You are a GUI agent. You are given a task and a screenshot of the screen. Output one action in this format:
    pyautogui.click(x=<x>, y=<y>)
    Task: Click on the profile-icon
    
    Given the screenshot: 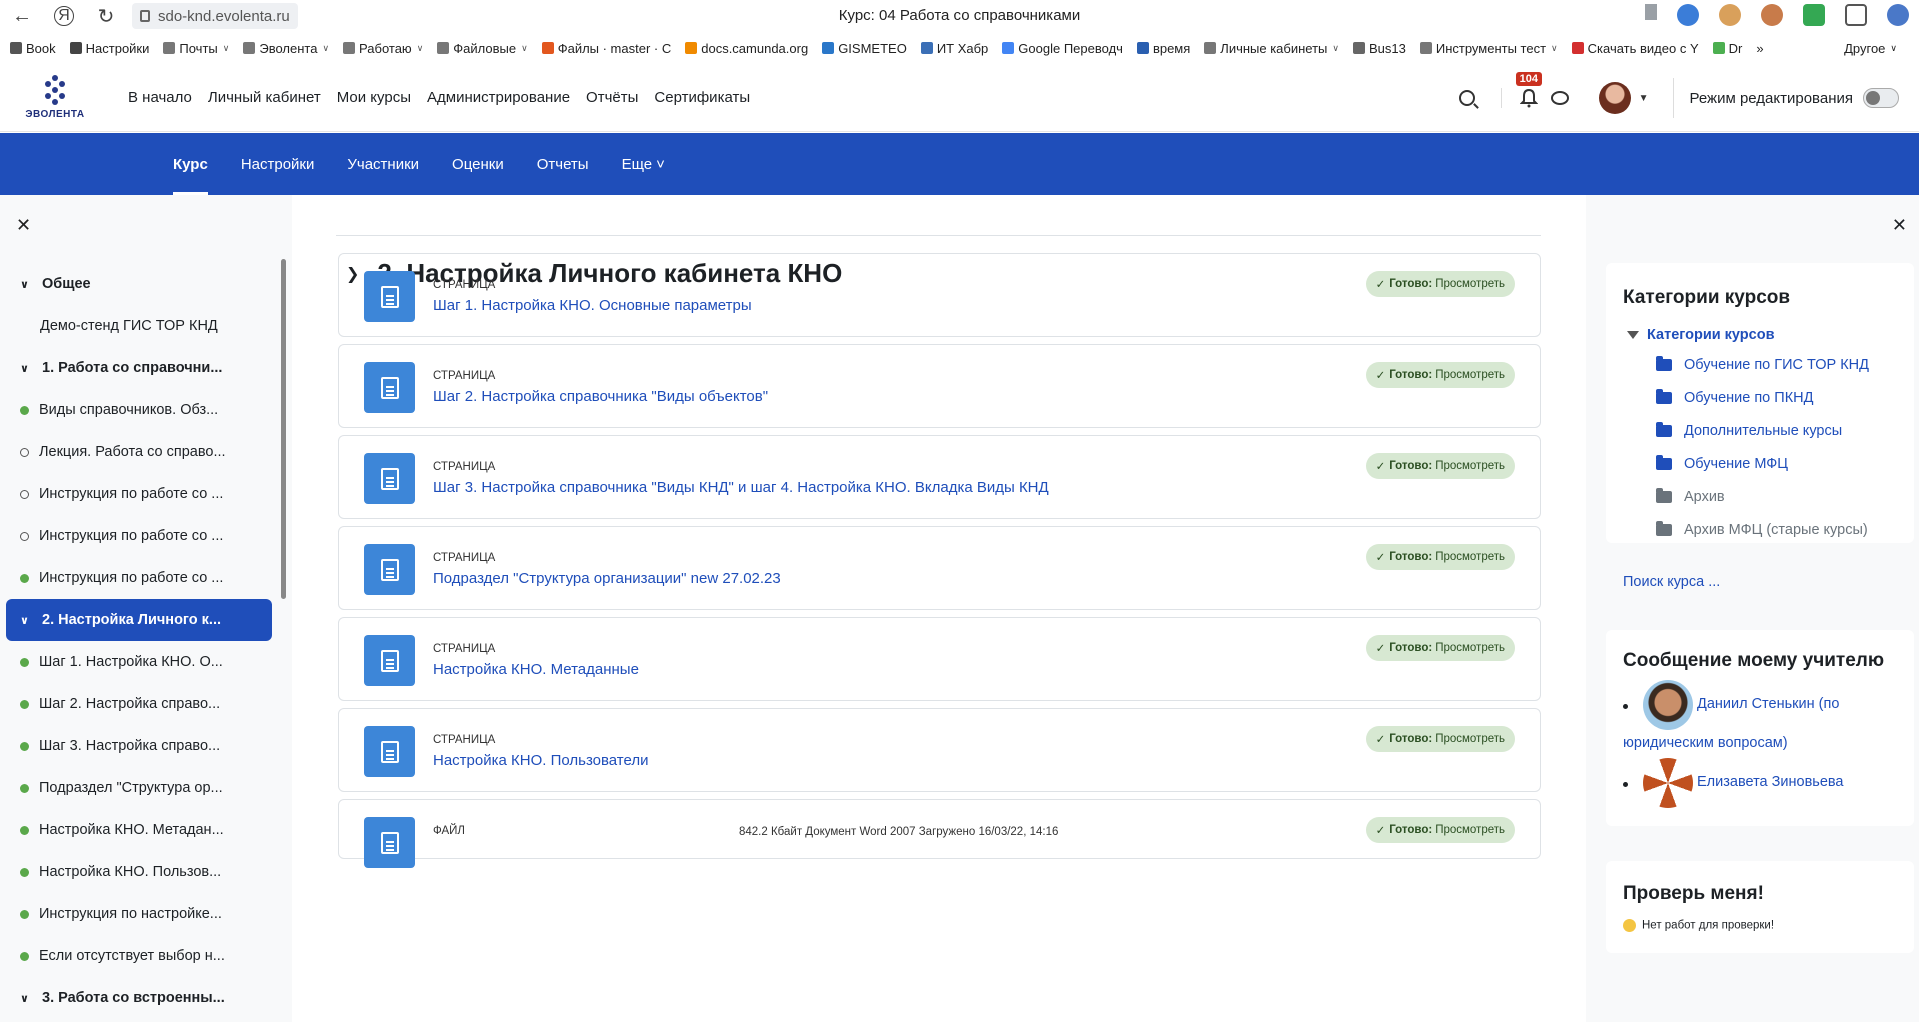 What is the action you would take?
    pyautogui.click(x=1898, y=15)
    